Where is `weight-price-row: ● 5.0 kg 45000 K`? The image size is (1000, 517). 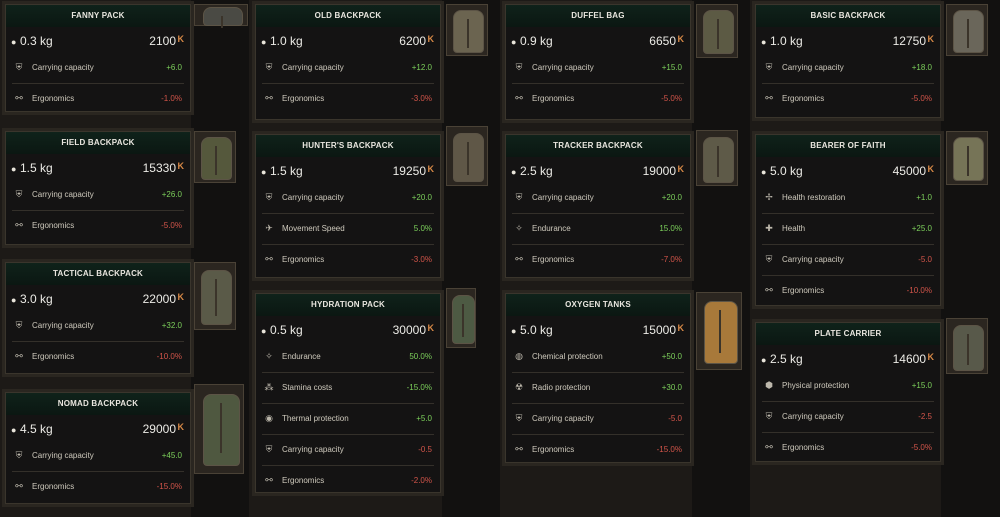
weight-price-row: ● 5.0 kg 45000 K is located at coordinates (848, 172).